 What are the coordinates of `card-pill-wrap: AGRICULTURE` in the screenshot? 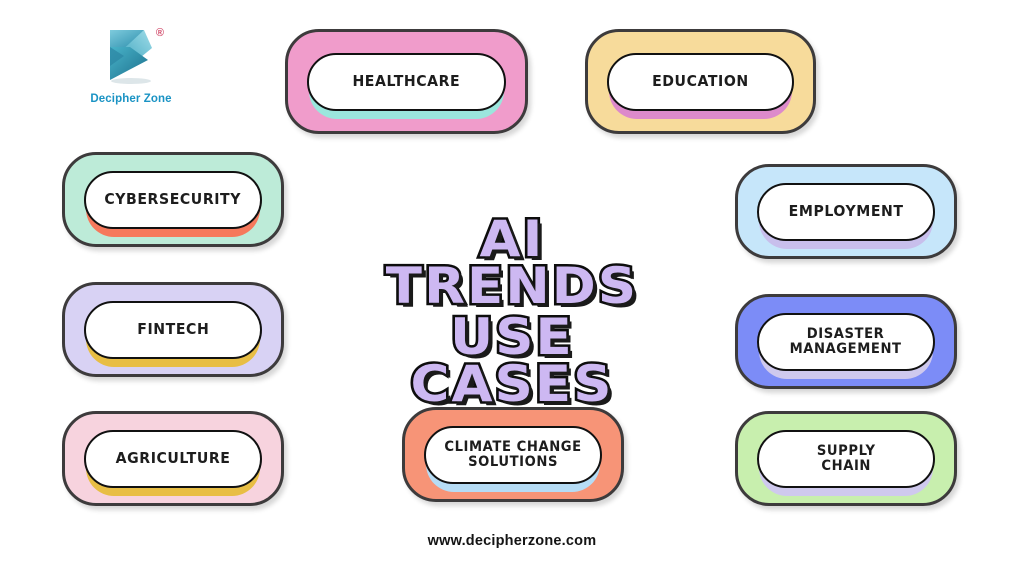 It's located at (173, 462).